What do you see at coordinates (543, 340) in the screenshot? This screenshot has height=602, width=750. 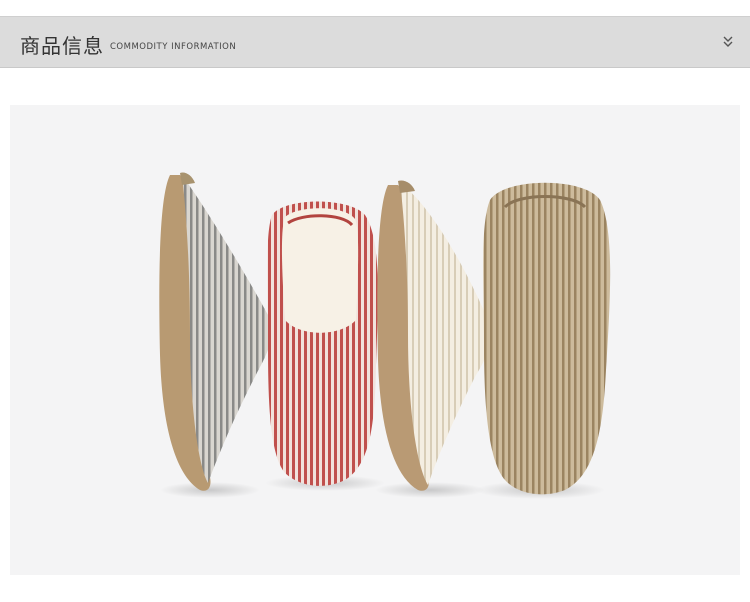 I see `slipper-khaki` at bounding box center [543, 340].